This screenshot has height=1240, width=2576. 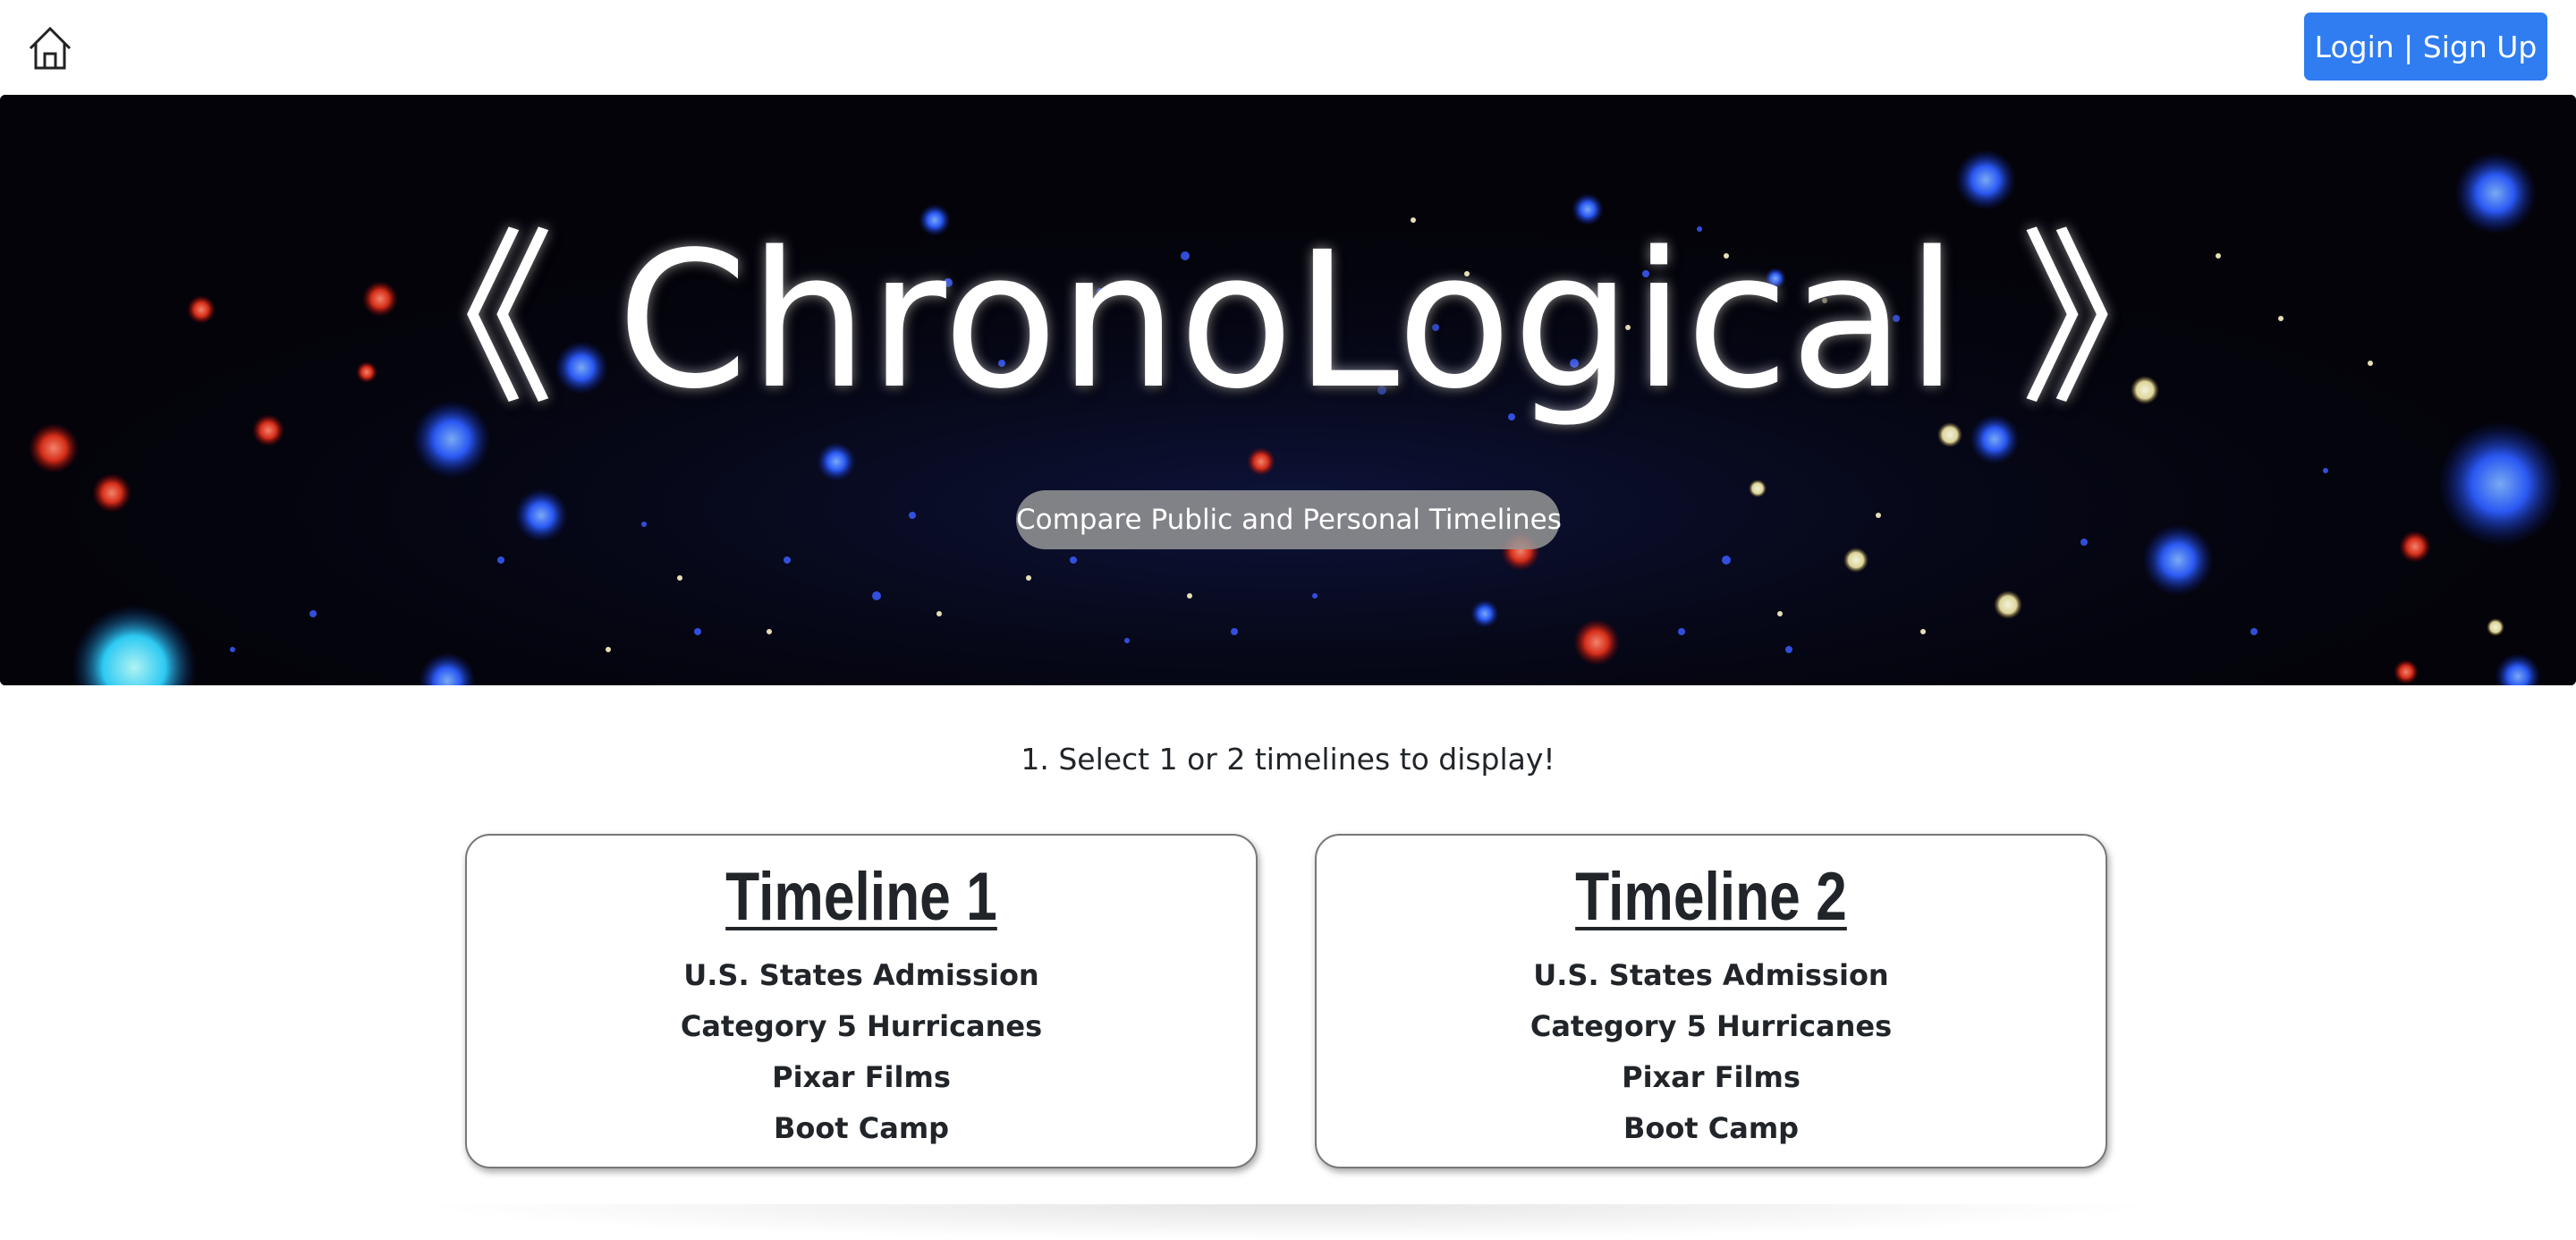 I want to click on top-navbar: Login | Sign Up, so click(x=1288, y=47).